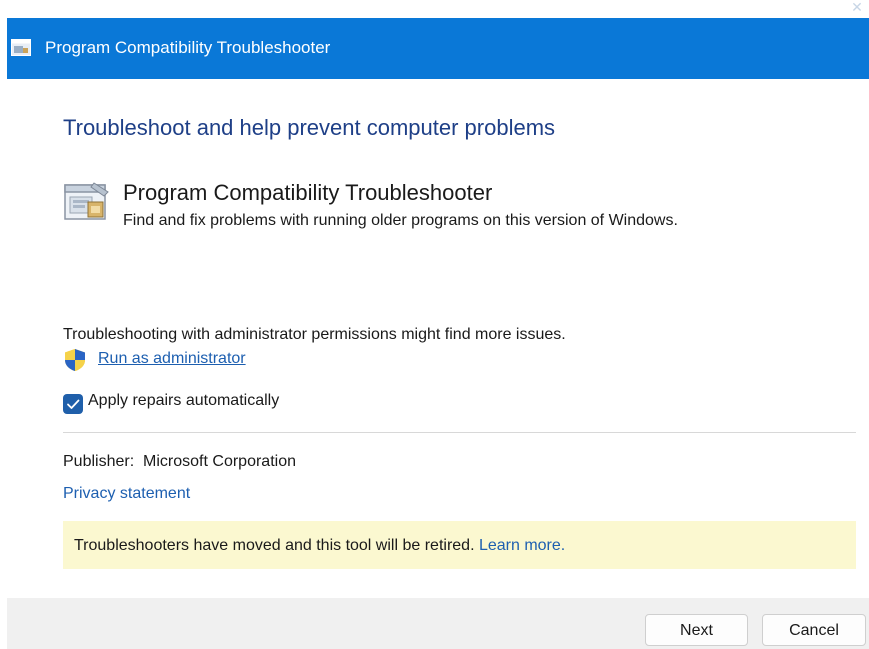 Image resolution: width=869 pixels, height=649 pixels. What do you see at coordinates (172, 359) in the screenshot?
I see `run-as-administrator-link: Run as administrator` at bounding box center [172, 359].